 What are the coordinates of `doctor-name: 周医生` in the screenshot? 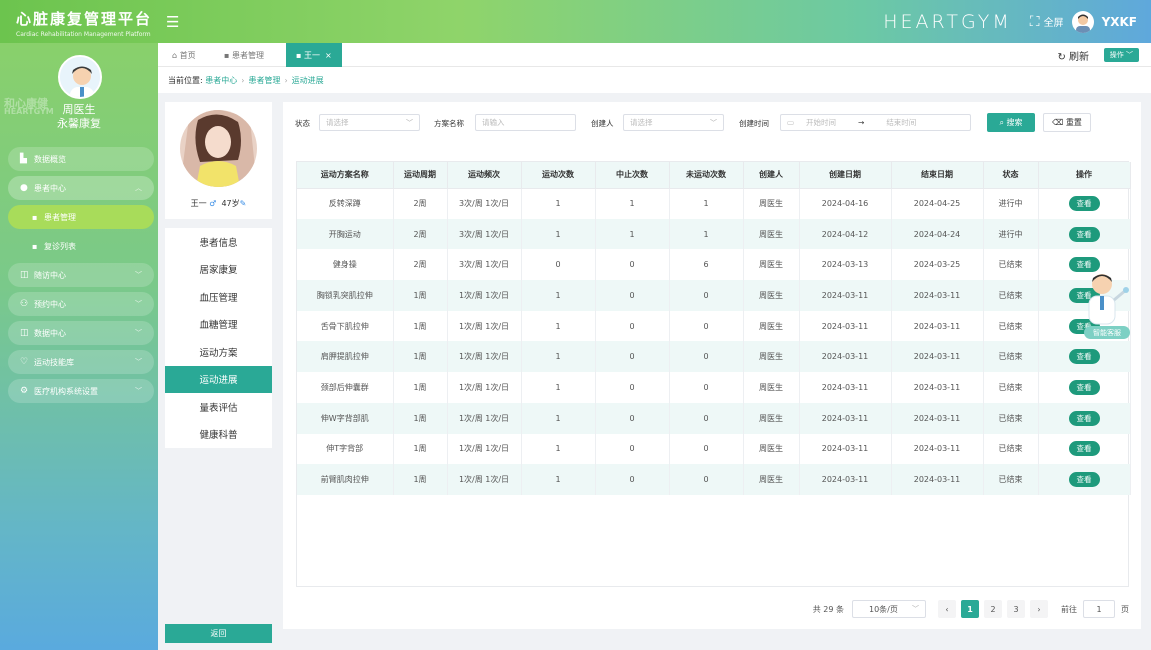 It's located at (79, 109).